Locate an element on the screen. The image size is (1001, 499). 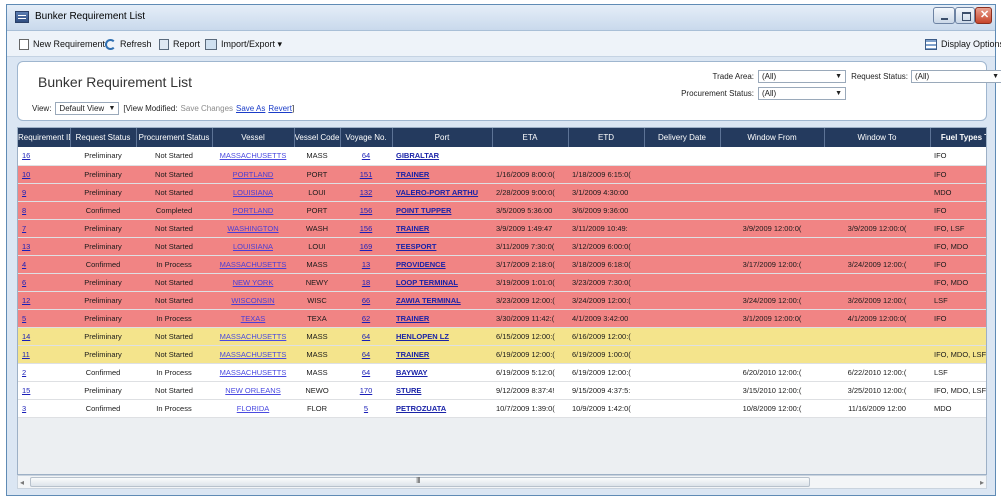
requirement-id-link: 15 is located at coordinates (26, 390).